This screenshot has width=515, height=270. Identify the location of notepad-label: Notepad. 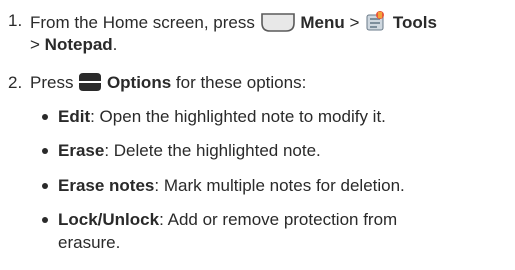
(78, 44).